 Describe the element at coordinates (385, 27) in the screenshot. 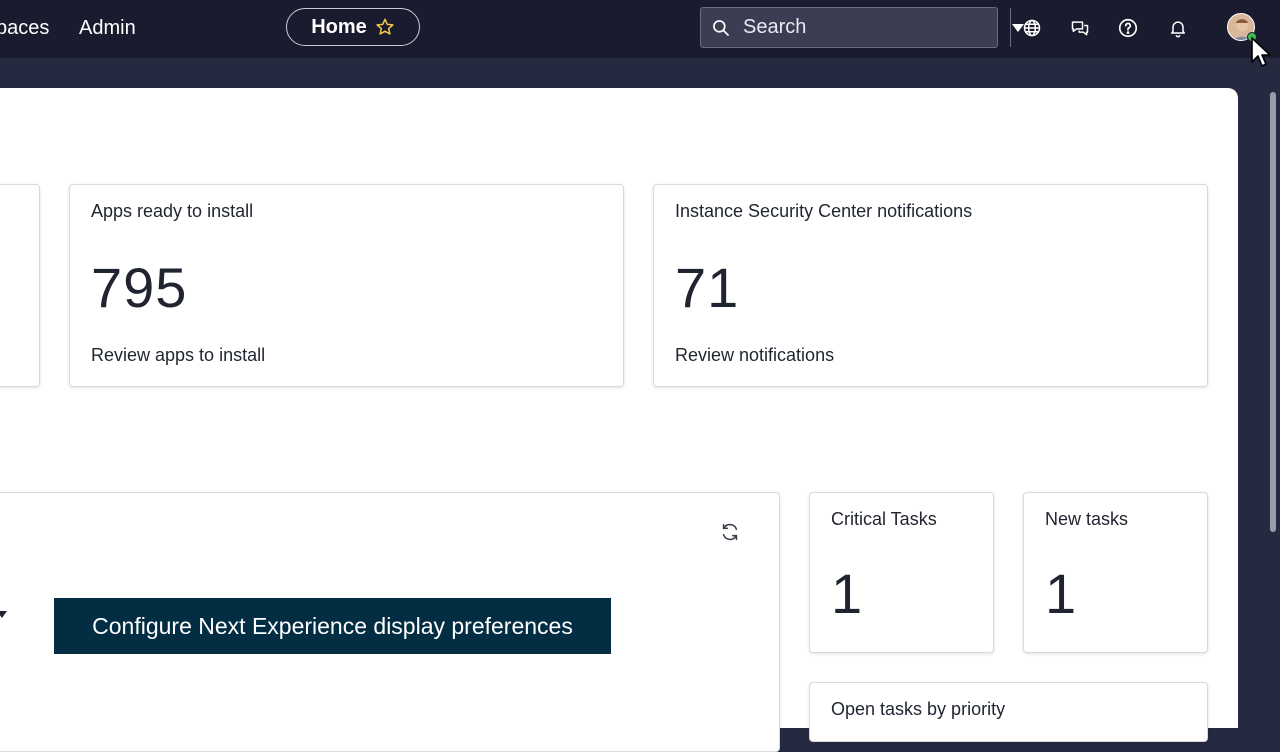

I see `star-icon` at that location.